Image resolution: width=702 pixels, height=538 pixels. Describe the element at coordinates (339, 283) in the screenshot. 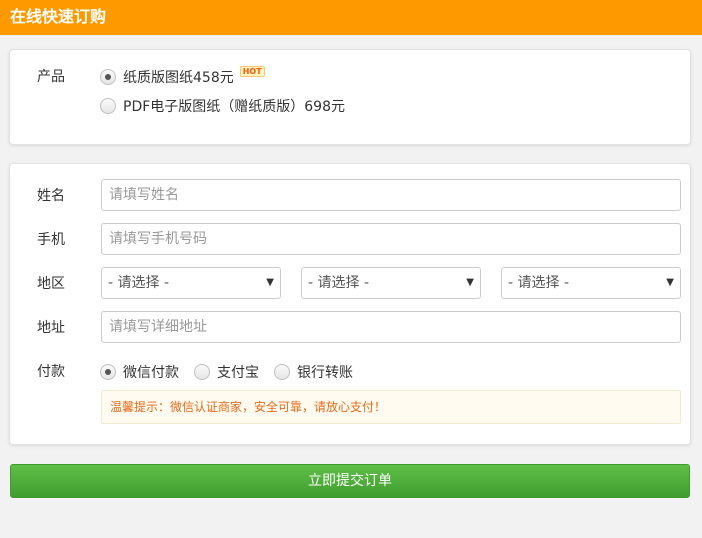

I see `city-select-value: - 请选择 -` at that location.